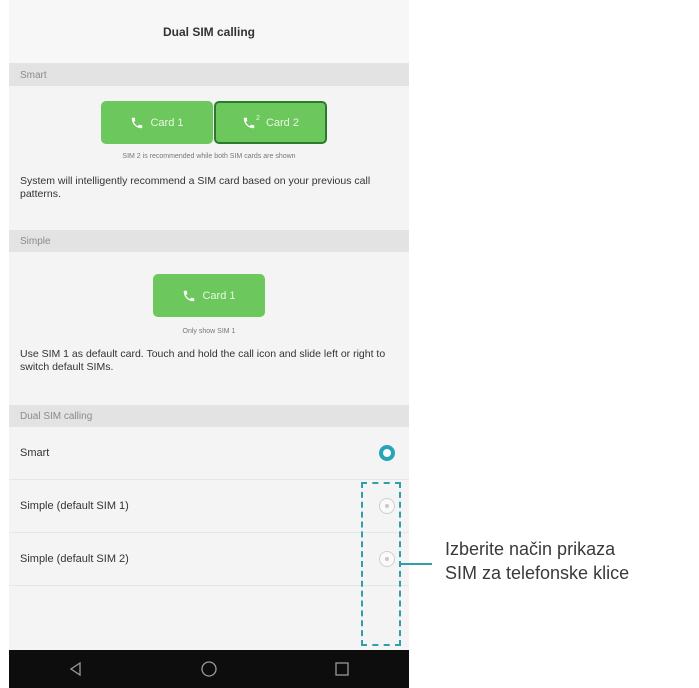 The height and width of the screenshot is (688, 699). I want to click on section-header-smart: Smart, so click(209, 75).